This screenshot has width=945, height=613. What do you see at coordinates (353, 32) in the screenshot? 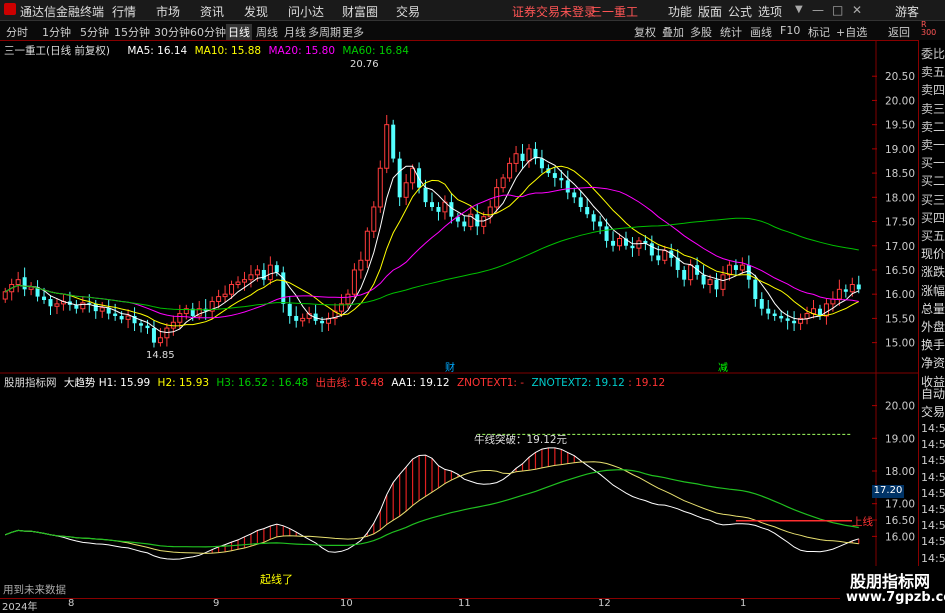
I see `tab-period-more: 更多` at bounding box center [353, 32].